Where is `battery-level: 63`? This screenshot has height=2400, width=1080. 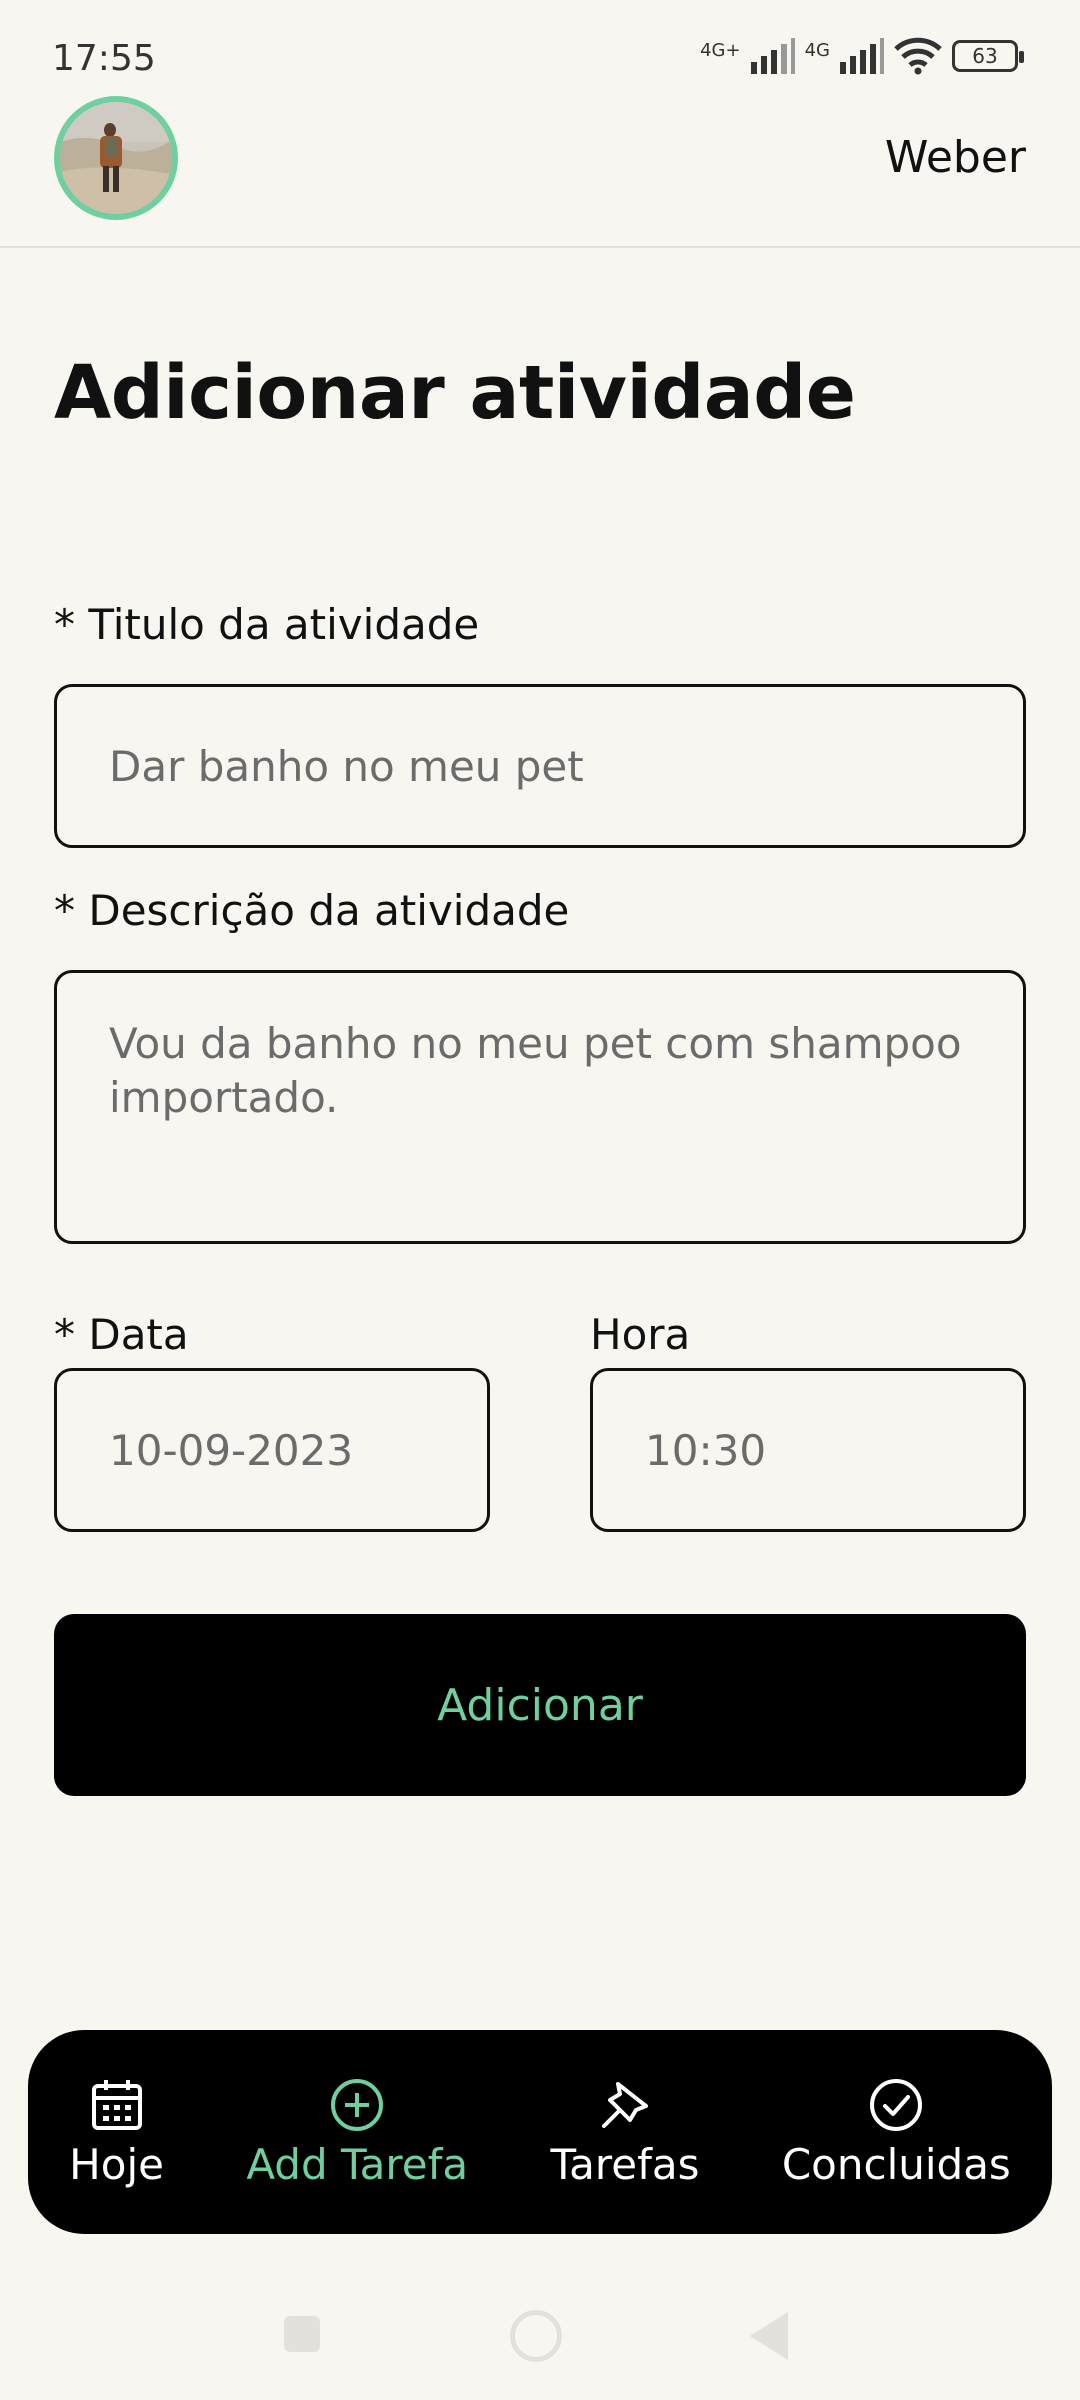
battery-level: 63 is located at coordinates (985, 56).